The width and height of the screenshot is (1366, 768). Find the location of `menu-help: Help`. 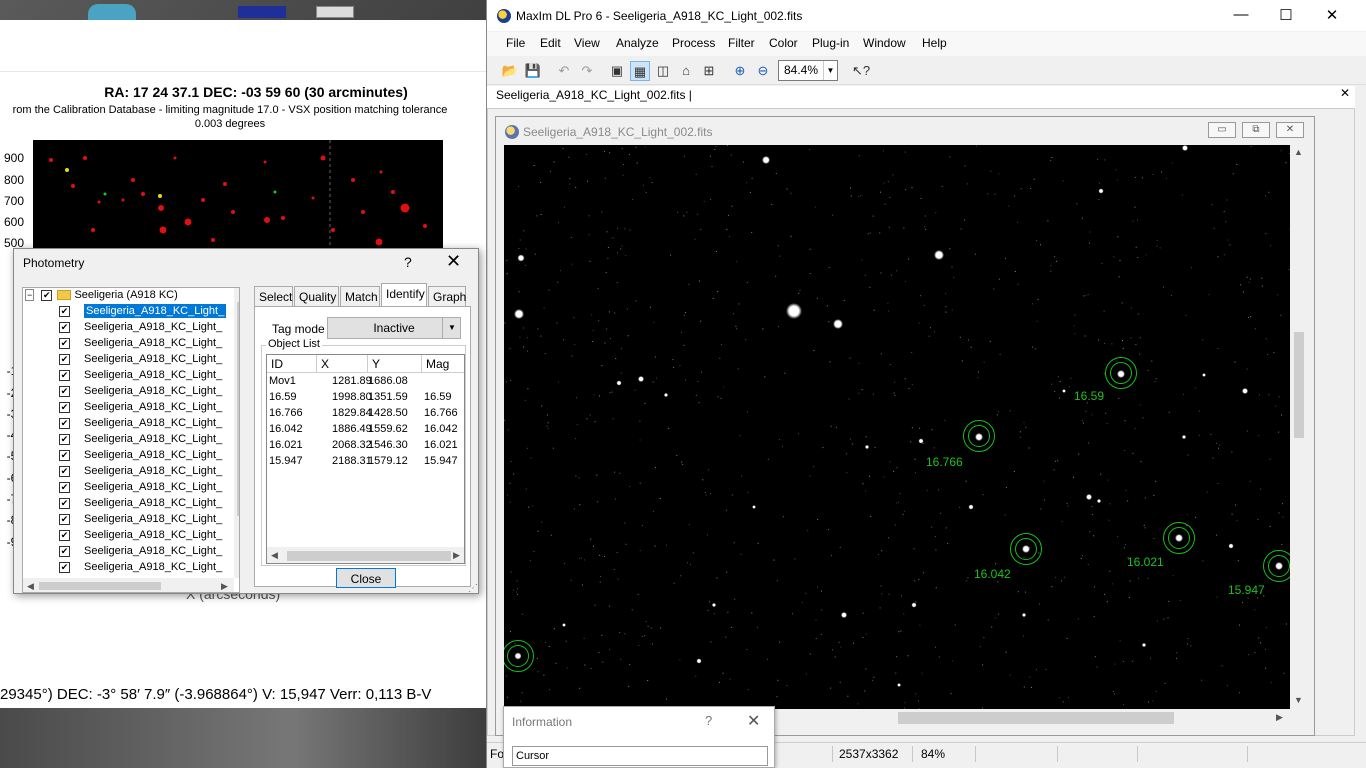

menu-help: Help is located at coordinates (934, 43).